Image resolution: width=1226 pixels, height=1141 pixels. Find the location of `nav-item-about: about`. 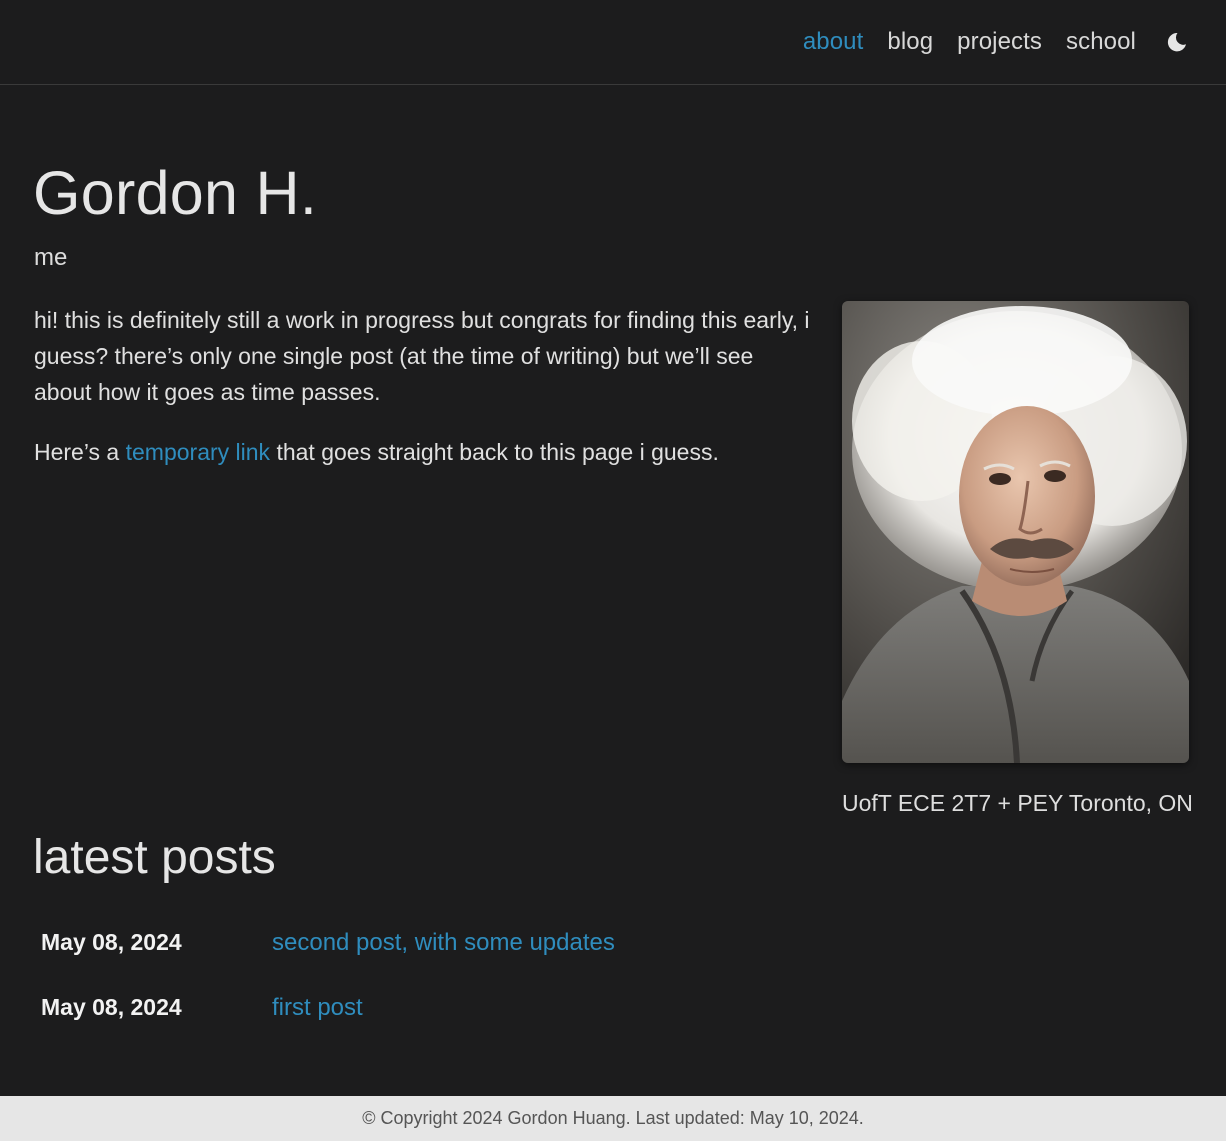

nav-item-about: about is located at coordinates (833, 42).